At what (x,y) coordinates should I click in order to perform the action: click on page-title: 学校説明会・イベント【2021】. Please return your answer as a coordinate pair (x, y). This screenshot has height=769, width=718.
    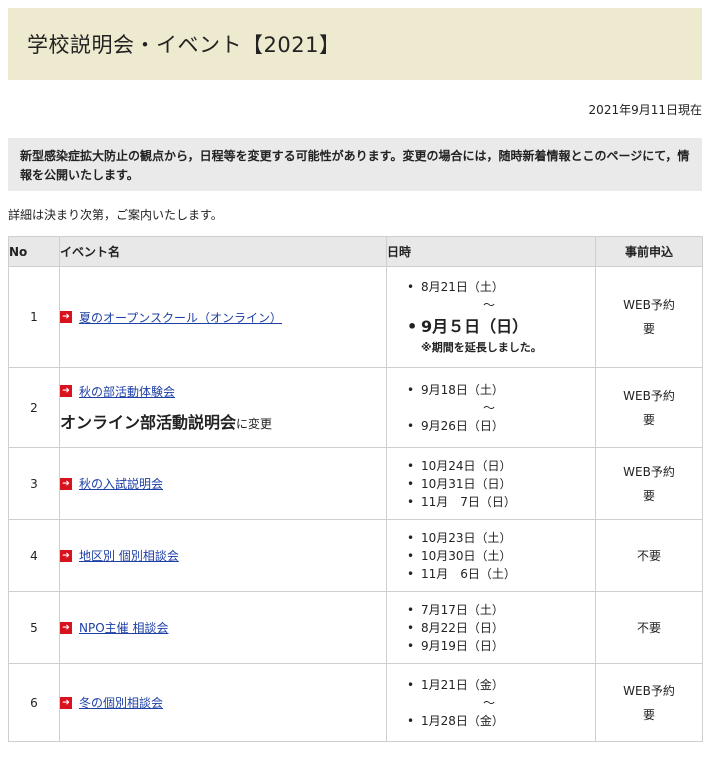
    Looking at the image, I should click on (184, 45).